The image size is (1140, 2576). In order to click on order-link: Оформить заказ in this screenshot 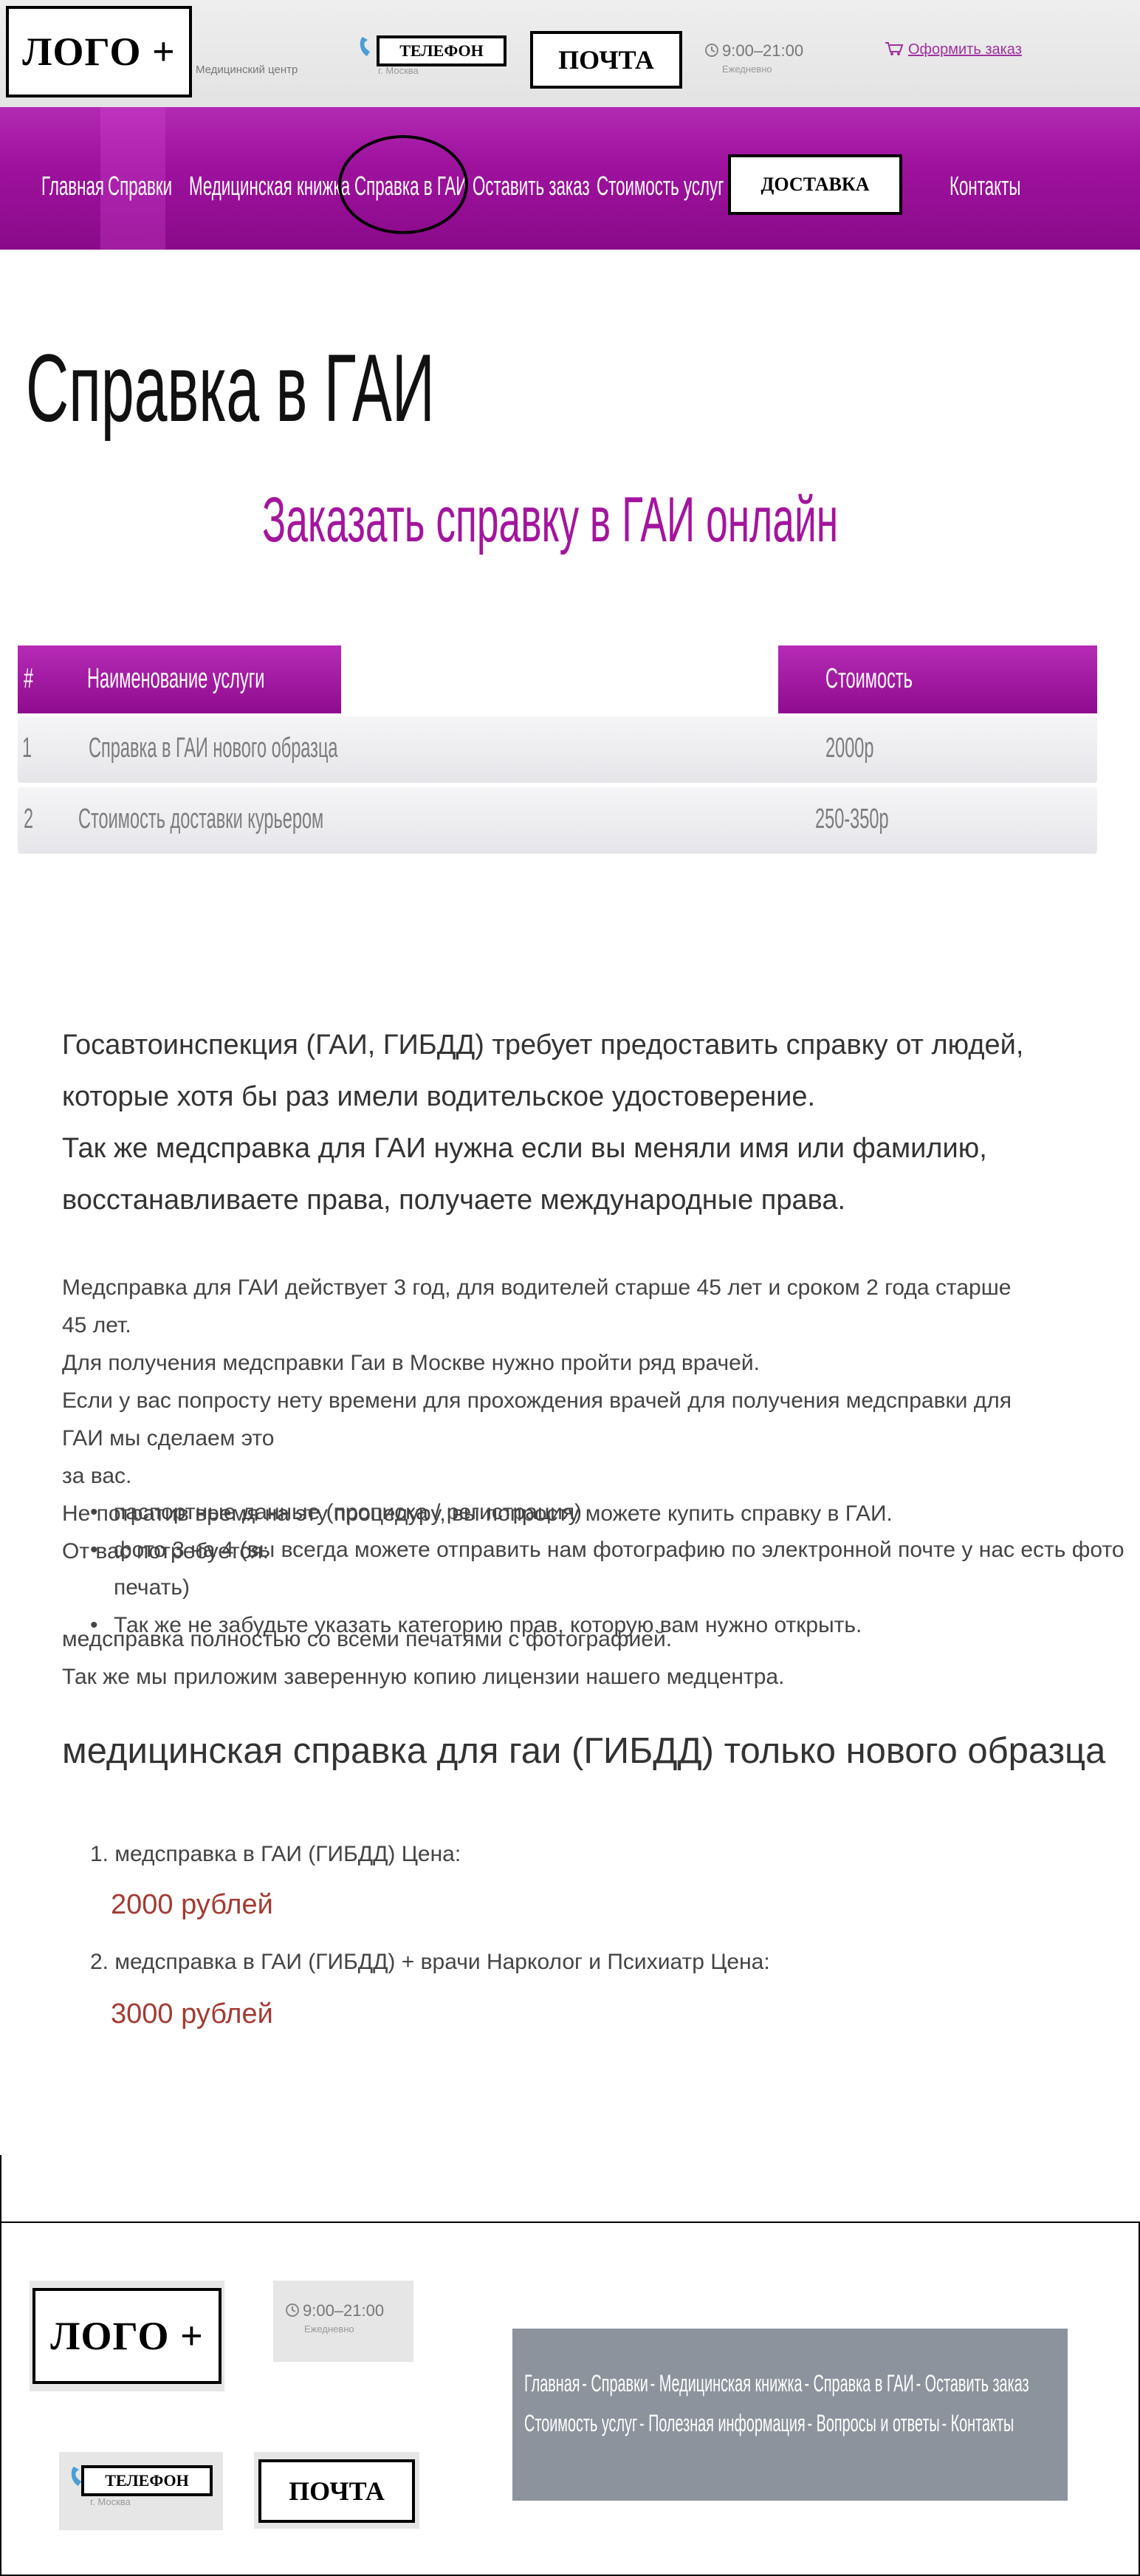, I will do `click(965, 49)`.